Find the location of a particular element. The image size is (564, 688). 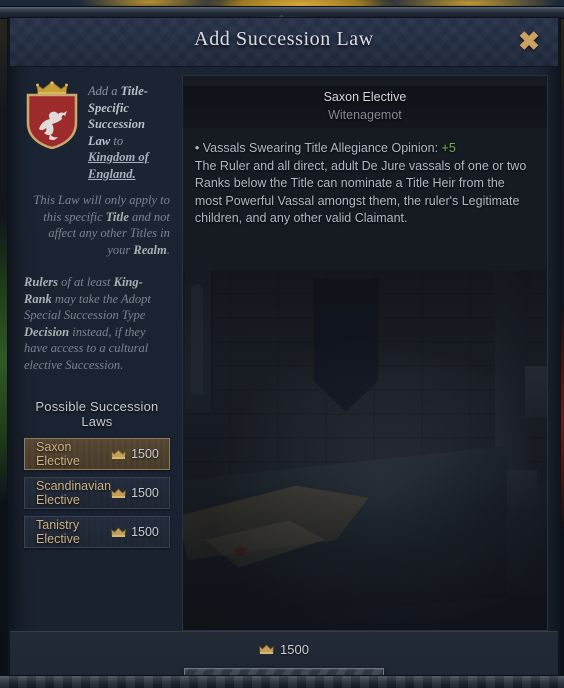

note-rulers-bold3: Decision is located at coordinates (47, 331).